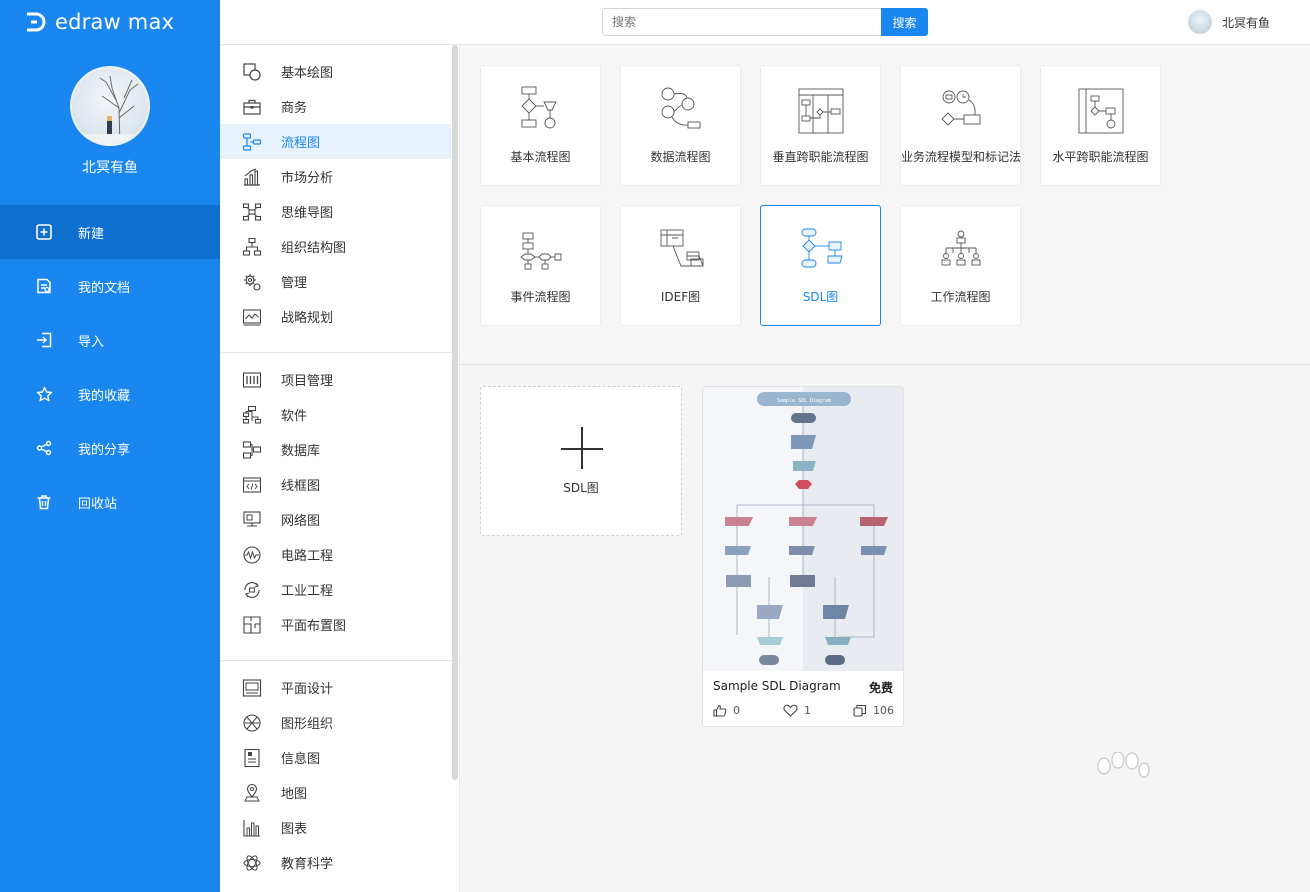 The image size is (1310, 892). Describe the element at coordinates (820, 297) in the screenshot. I see `subtype-label: SDL图` at that location.